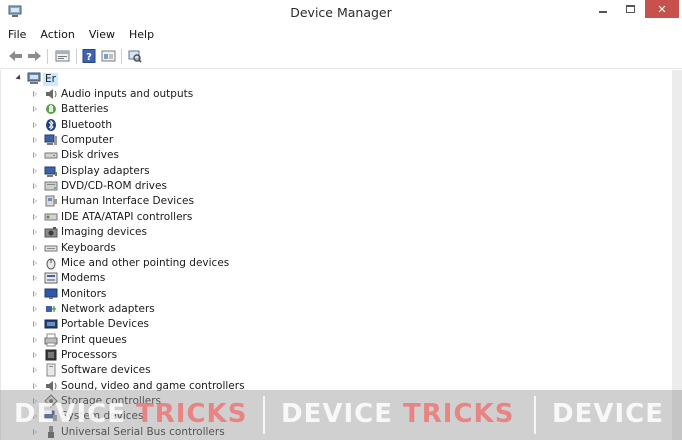  I want to click on hid-icon, so click(51, 201).